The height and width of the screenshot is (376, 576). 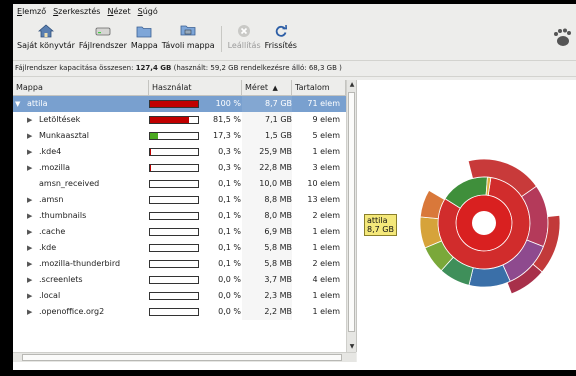 I want to click on harddisk-icon, so click(x=103, y=31).